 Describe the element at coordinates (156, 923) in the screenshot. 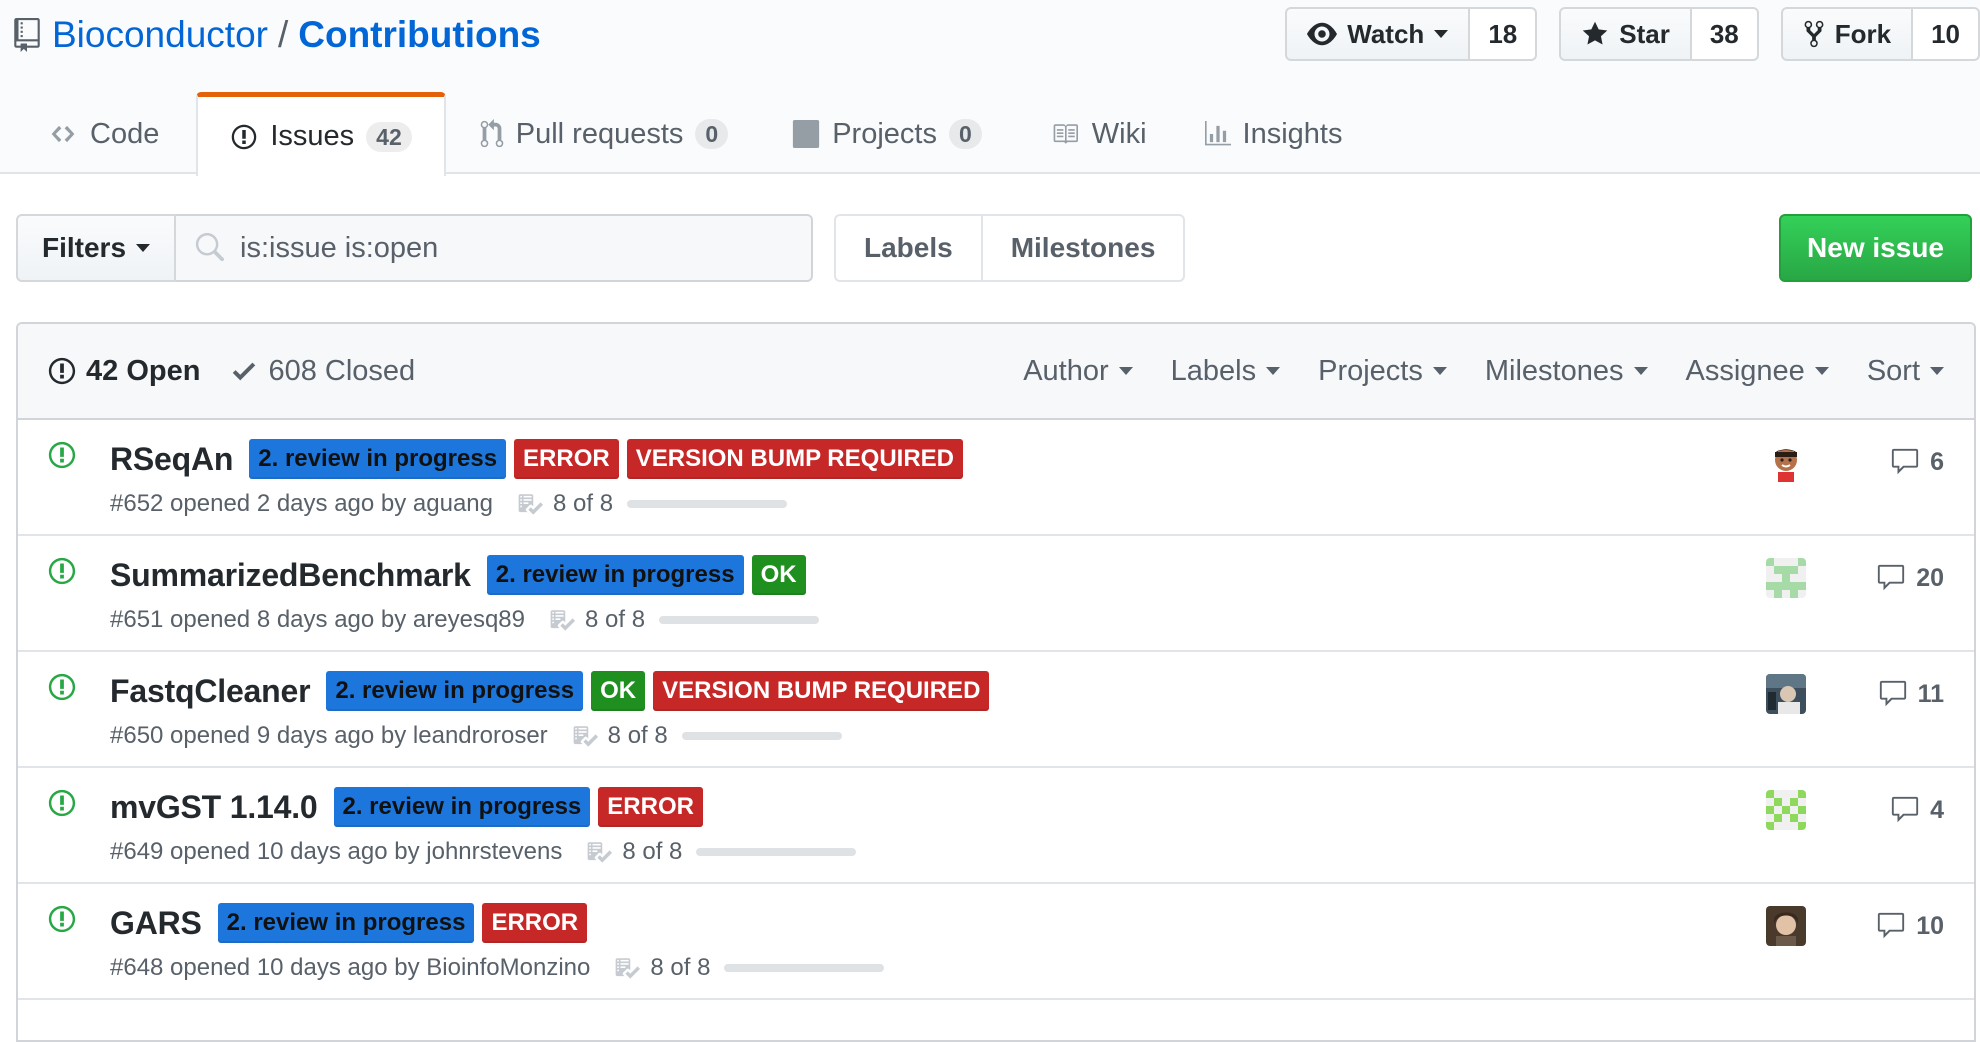

I see `issue-title-link: GARS` at that location.